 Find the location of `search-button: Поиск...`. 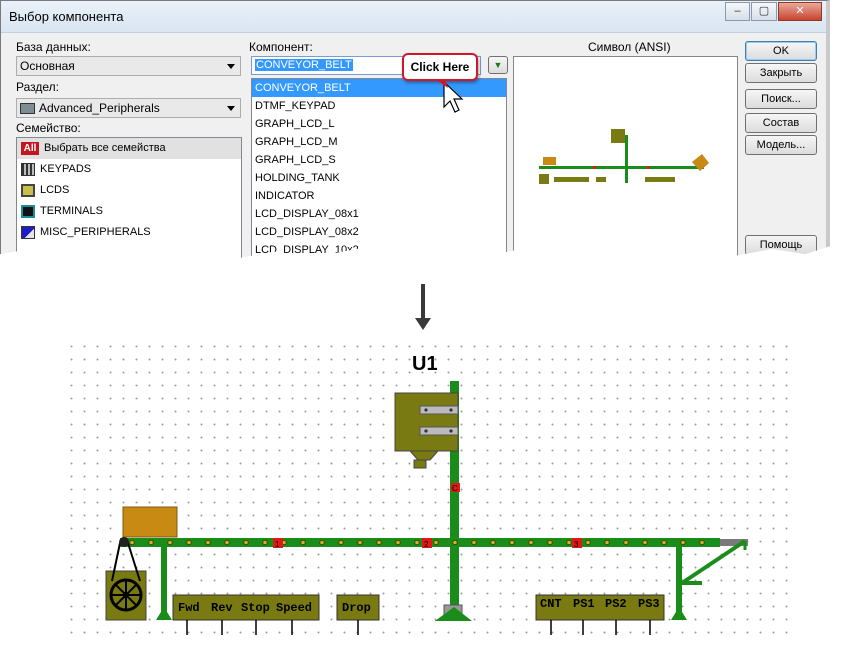

search-button: Поиск... is located at coordinates (781, 99).